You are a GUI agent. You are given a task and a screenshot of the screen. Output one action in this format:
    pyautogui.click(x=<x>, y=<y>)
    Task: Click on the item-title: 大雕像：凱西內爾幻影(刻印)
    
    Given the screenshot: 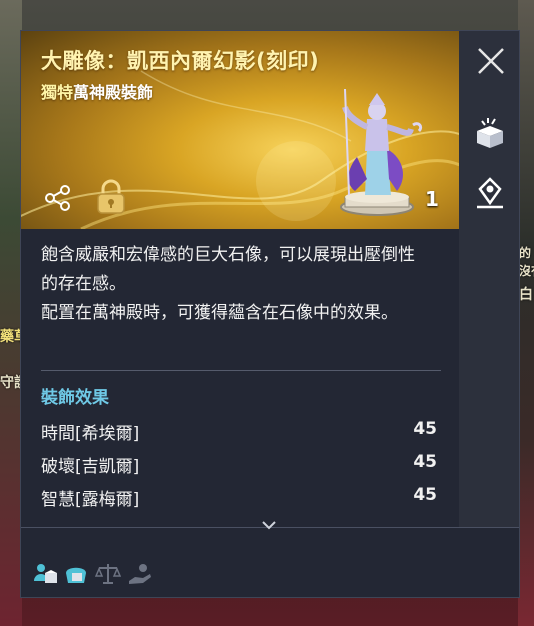 What is the action you would take?
    pyautogui.click(x=180, y=61)
    